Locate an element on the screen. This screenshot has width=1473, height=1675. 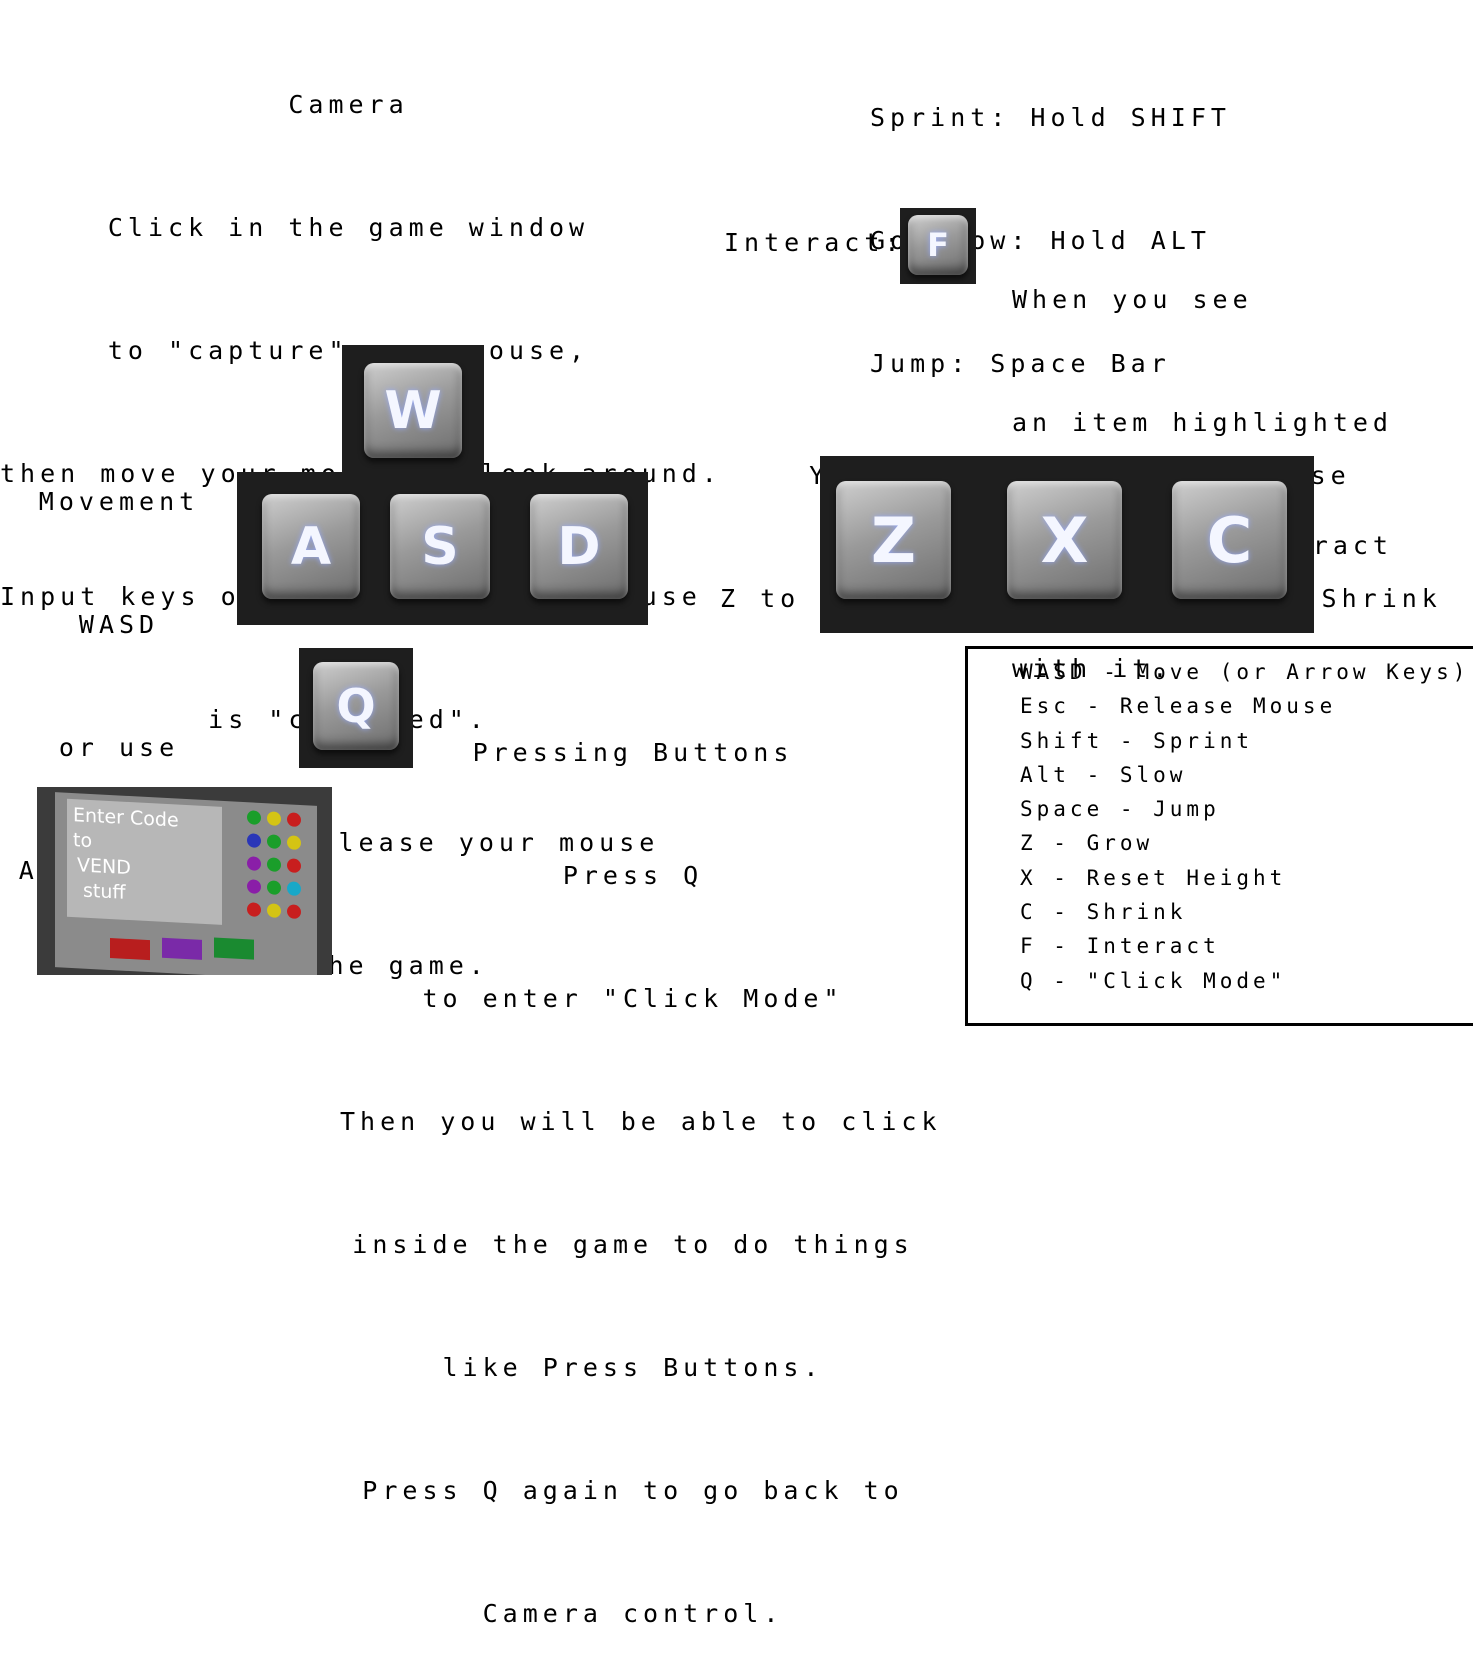
vending-screen: Enter Code to VEND stuff is located at coordinates (144, 861).